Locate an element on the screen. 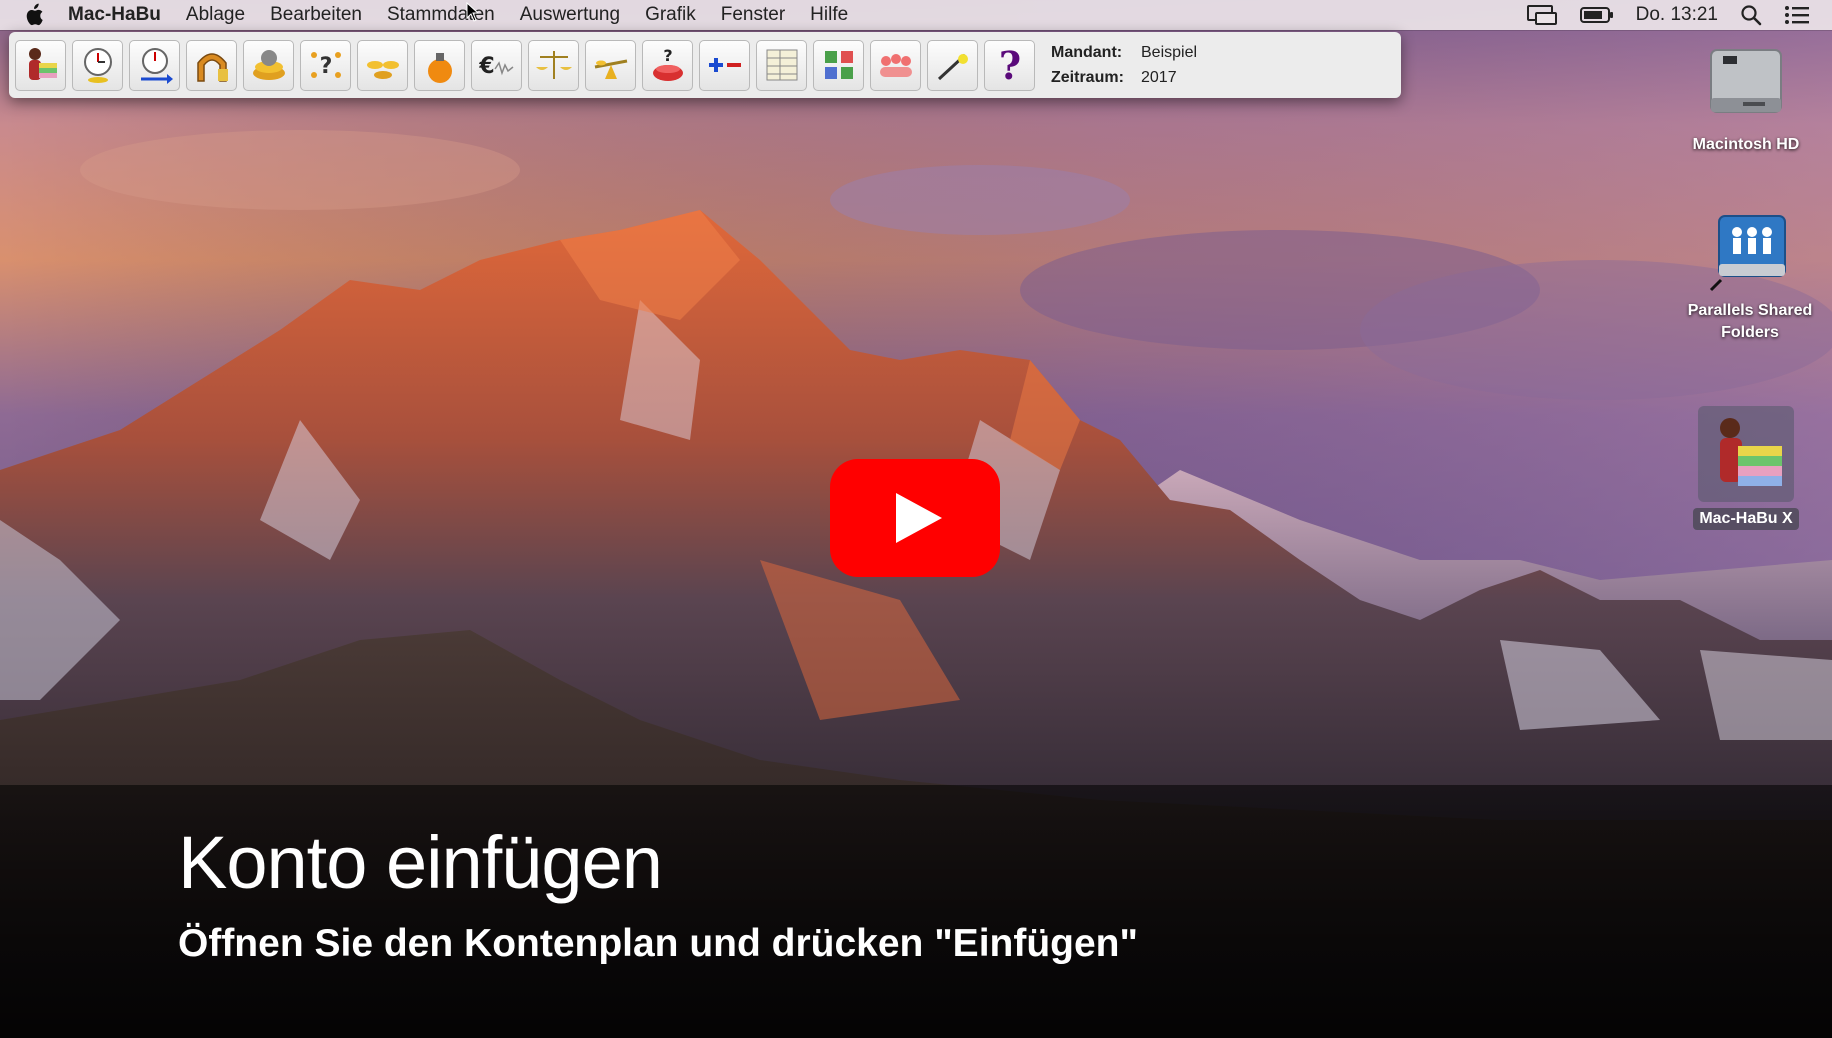 The width and height of the screenshot is (1832, 1038). zeitraum-value: 2017 is located at coordinates (1159, 77).